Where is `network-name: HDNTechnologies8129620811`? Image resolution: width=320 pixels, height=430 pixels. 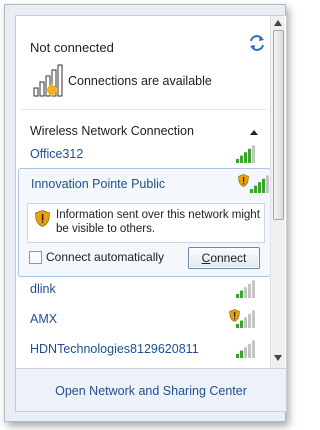 network-name: HDNTechnologies8129620811 is located at coordinates (114, 349).